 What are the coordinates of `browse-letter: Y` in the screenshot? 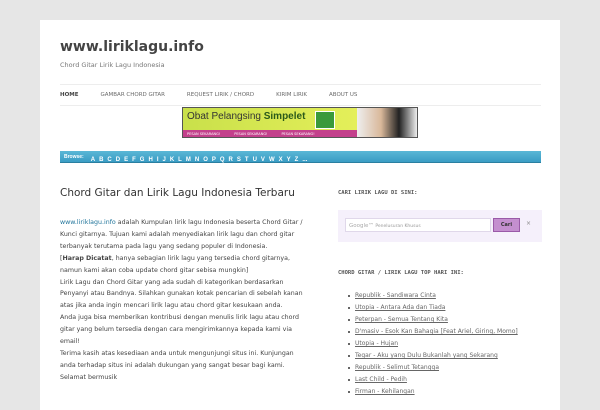 It's located at (289, 160).